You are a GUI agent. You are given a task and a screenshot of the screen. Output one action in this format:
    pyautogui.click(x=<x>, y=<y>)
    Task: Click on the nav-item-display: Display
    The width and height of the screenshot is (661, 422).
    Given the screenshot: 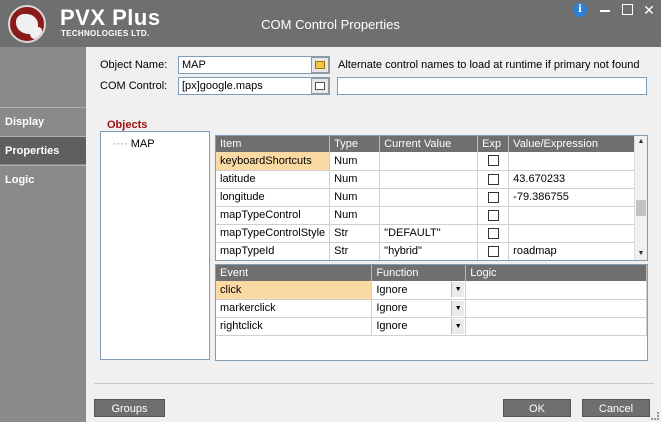 What is the action you would take?
    pyautogui.click(x=43, y=121)
    